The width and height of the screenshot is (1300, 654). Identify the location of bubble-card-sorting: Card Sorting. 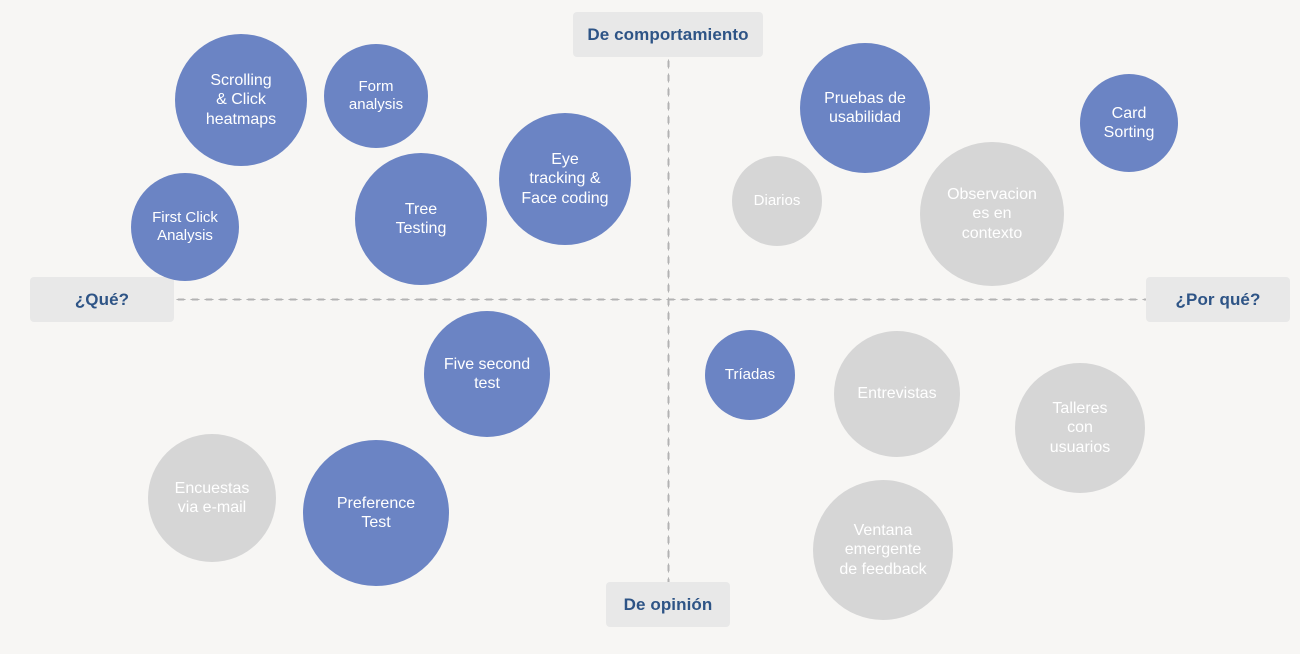
(1129, 123).